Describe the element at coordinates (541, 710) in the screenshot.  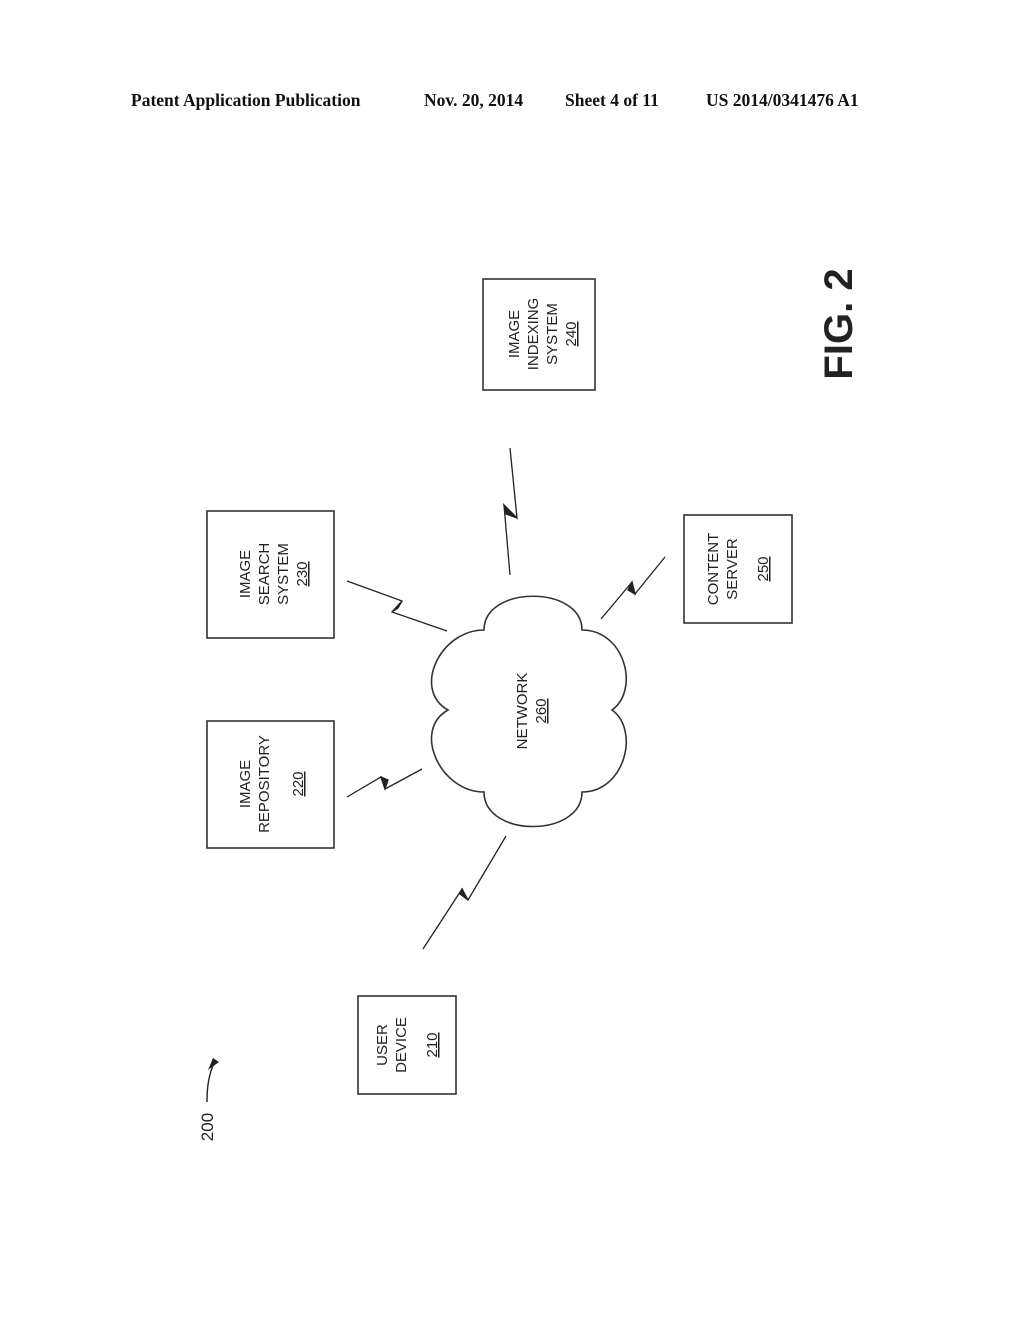
I see `node-ref: 260` at that location.